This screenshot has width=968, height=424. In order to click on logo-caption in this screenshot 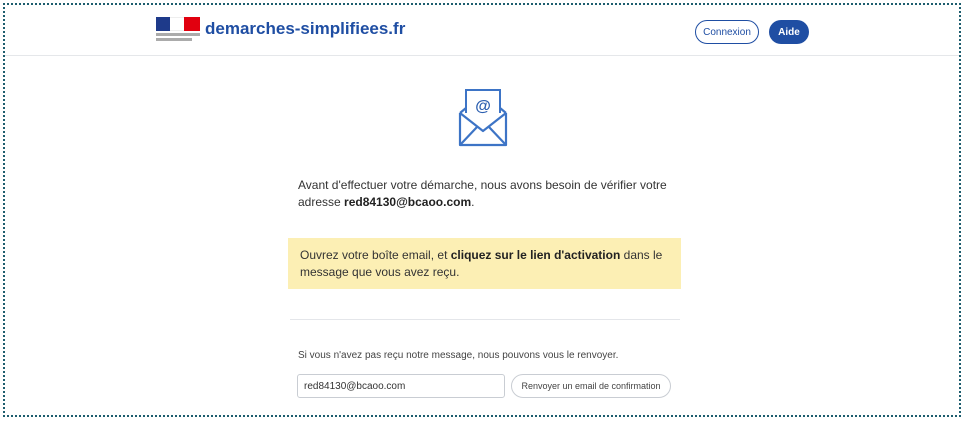, I will do `click(178, 38)`.